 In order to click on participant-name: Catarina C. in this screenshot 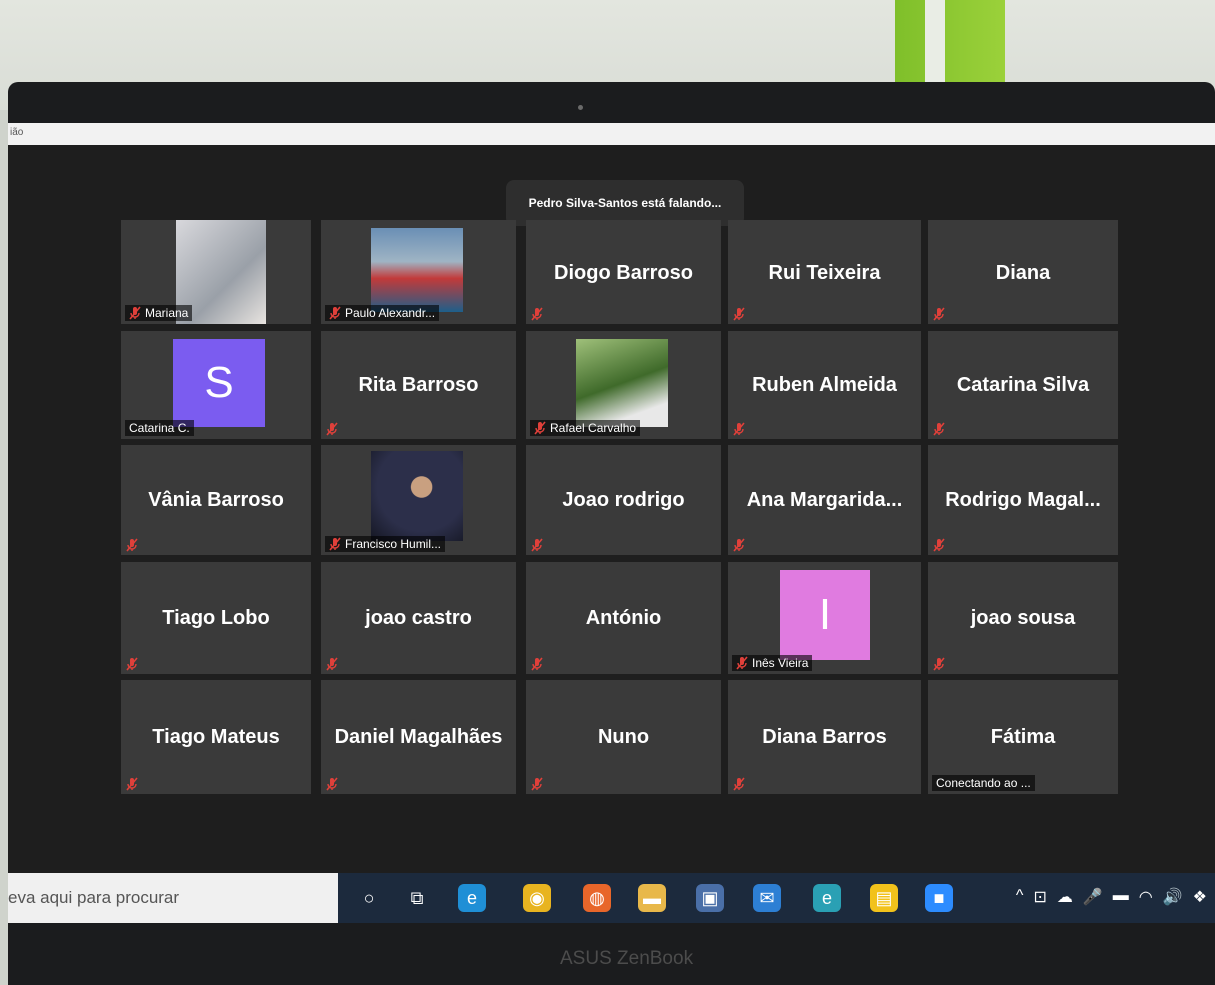, I will do `click(159, 428)`.